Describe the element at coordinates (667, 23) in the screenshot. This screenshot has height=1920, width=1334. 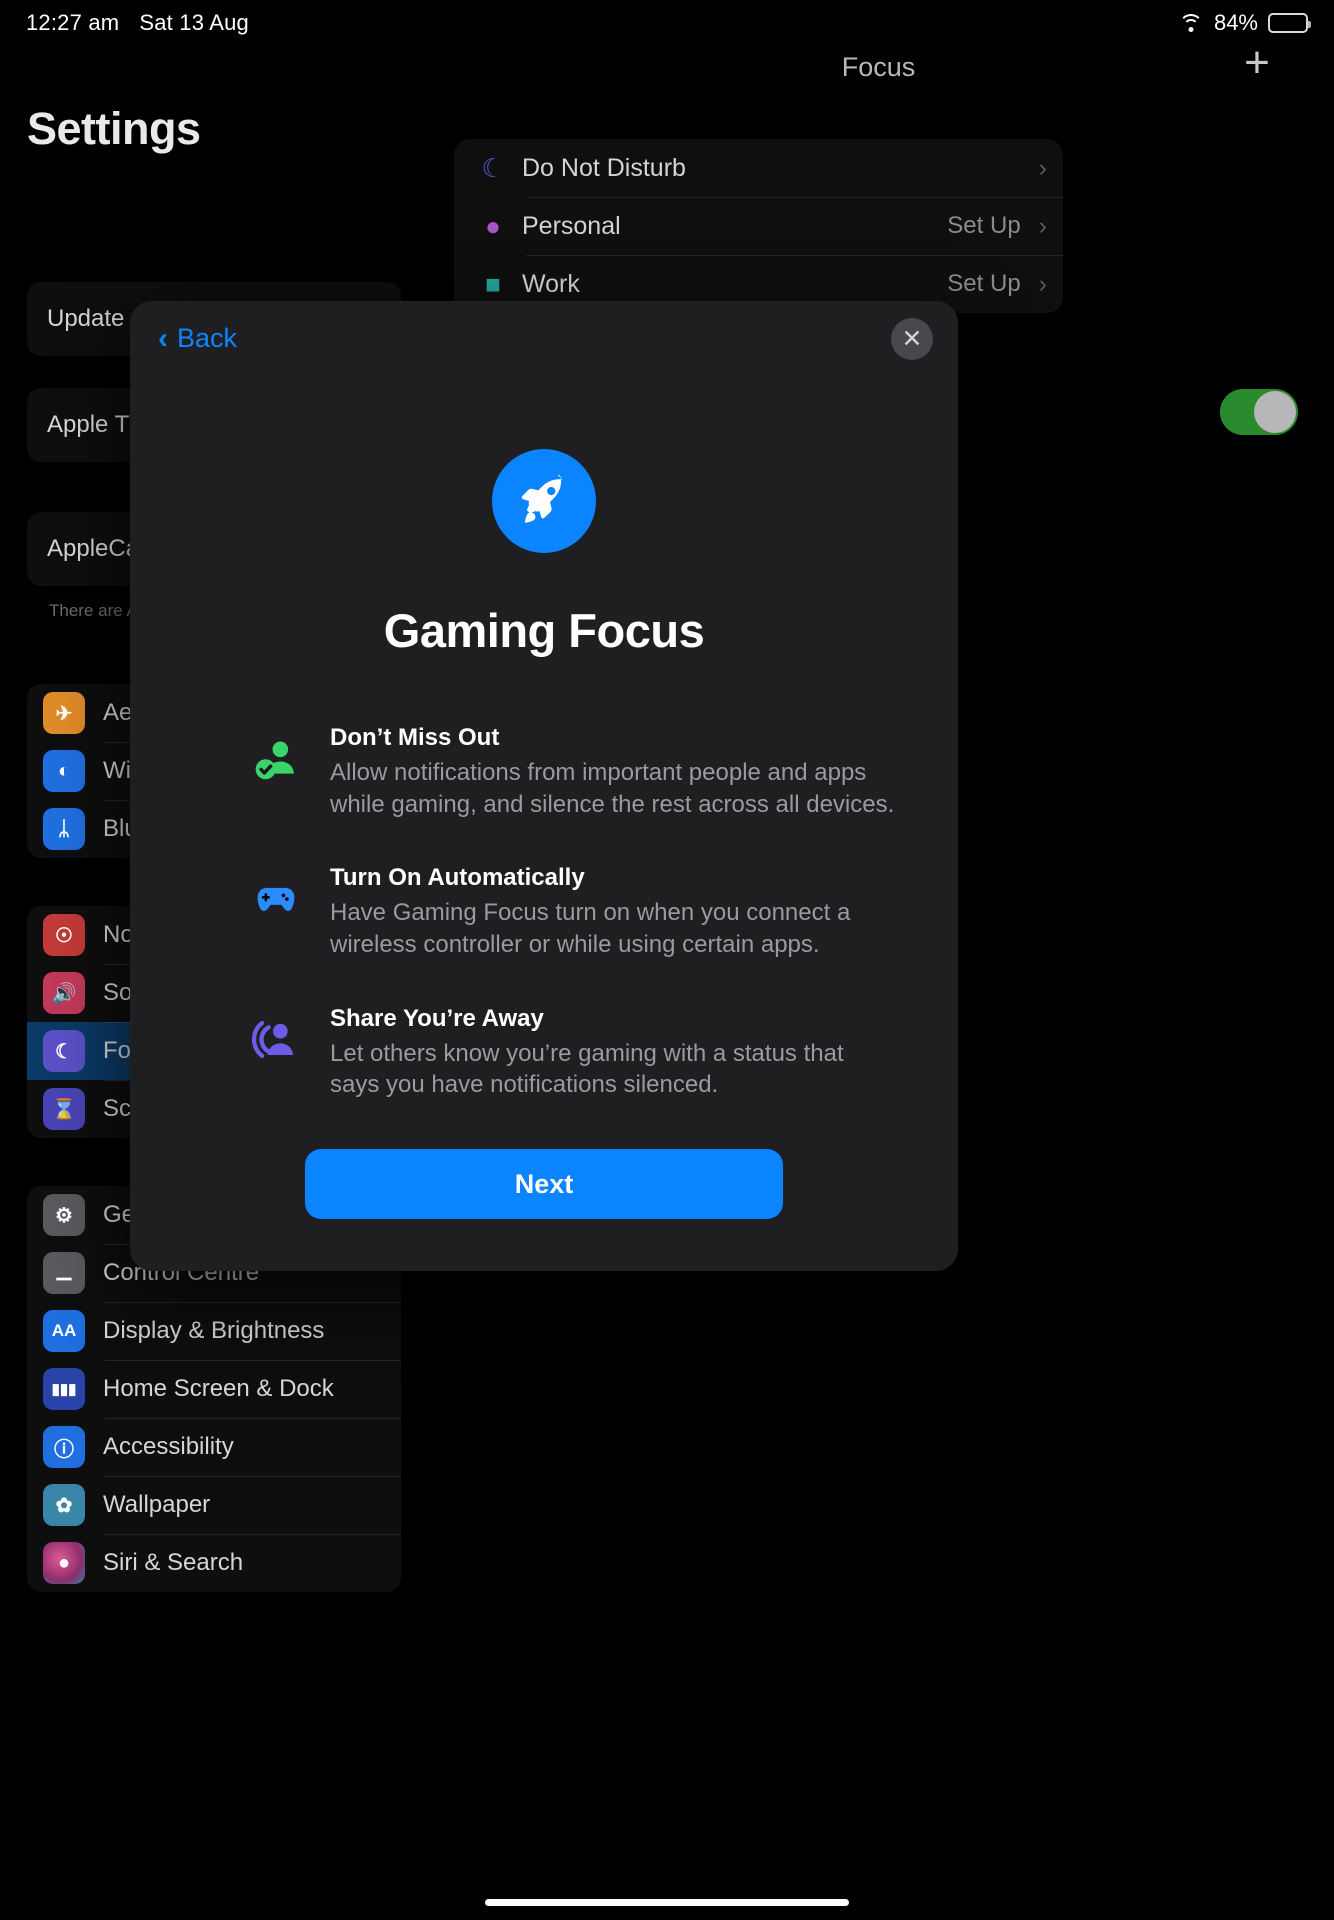
I see `status-bar: 12:27 am Sat 13 Aug 84%` at that location.